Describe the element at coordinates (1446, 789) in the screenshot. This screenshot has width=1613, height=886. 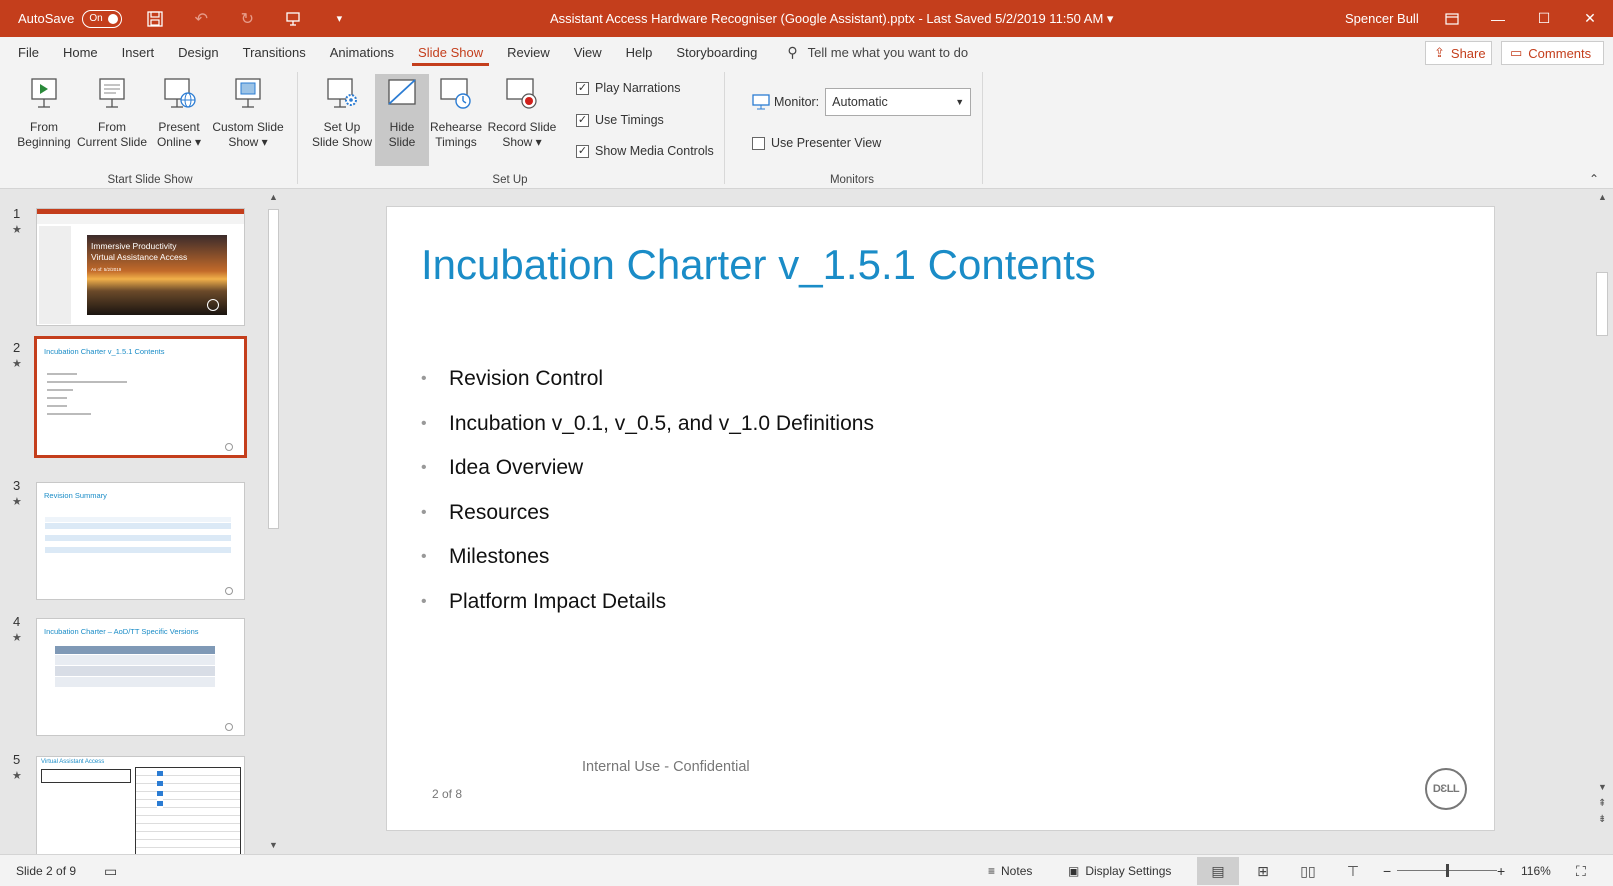
I see `dell-logo-text: DƐLL` at that location.